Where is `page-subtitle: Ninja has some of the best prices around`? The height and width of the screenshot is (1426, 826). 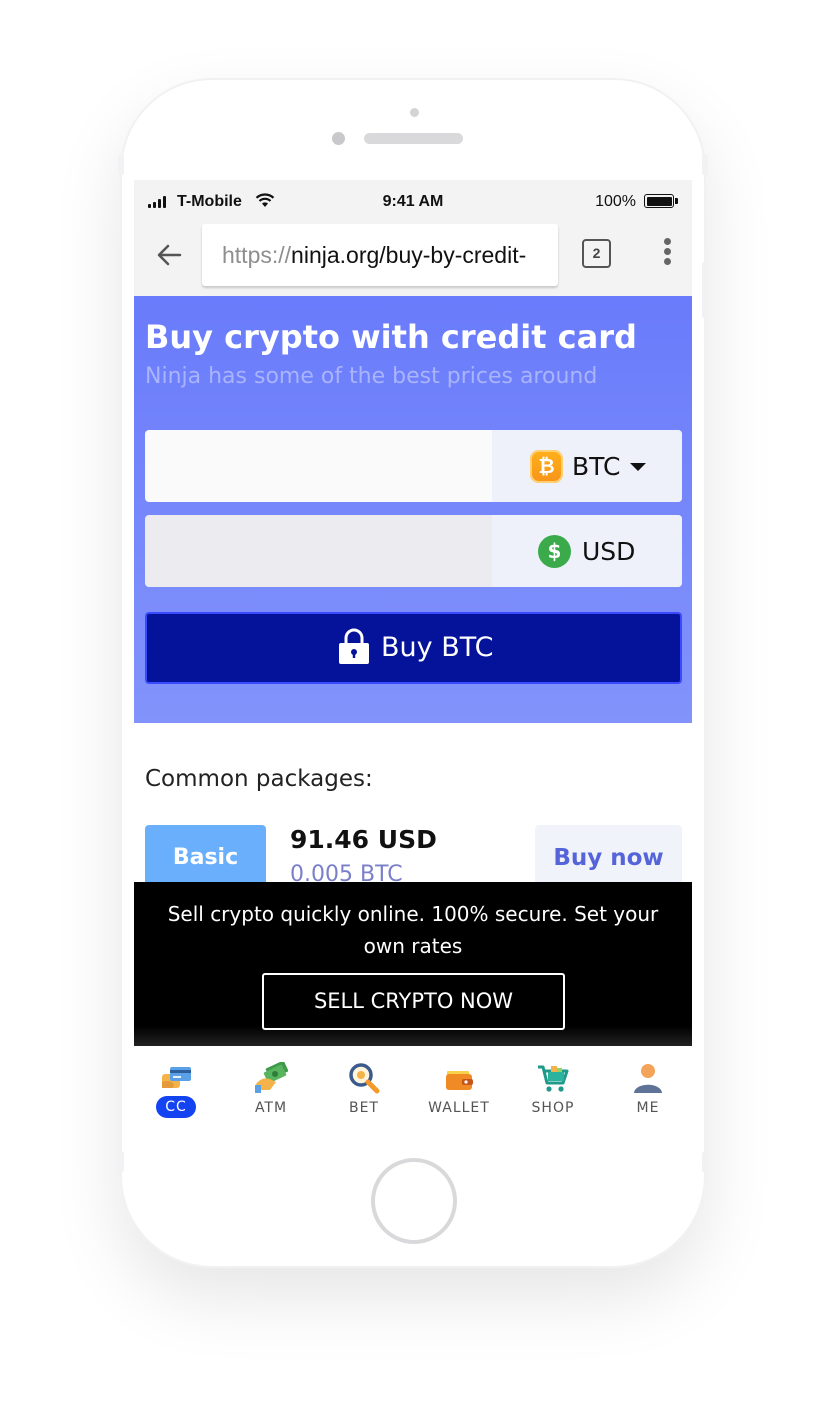 page-subtitle: Ninja has some of the best prices around is located at coordinates (371, 376).